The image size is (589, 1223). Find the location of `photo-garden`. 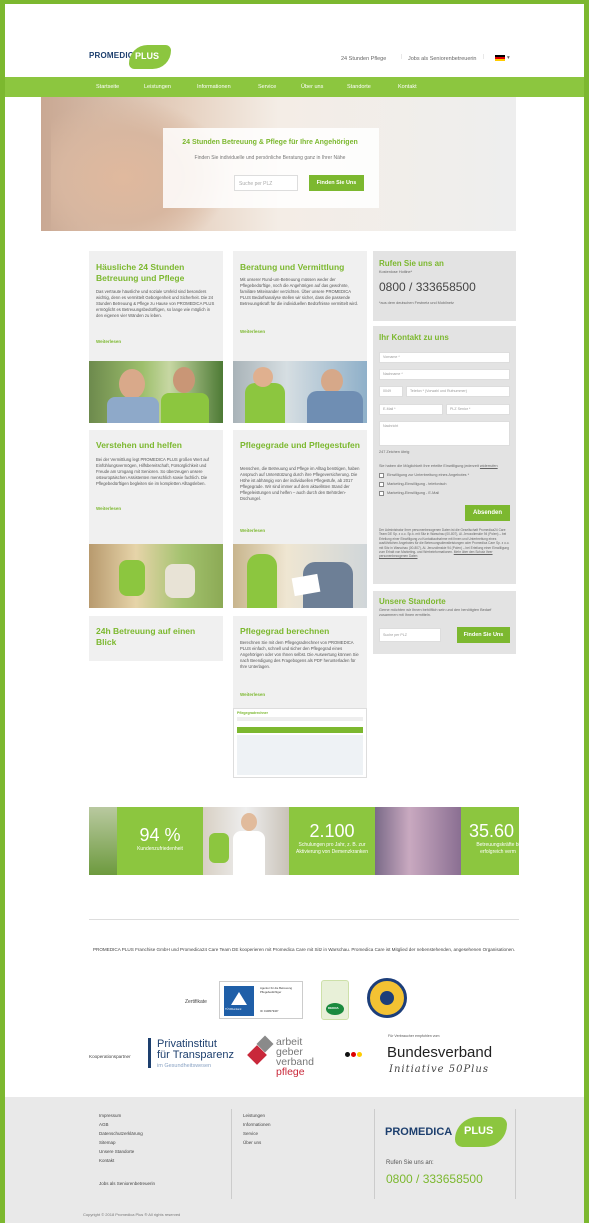

photo-garden is located at coordinates (156, 576).